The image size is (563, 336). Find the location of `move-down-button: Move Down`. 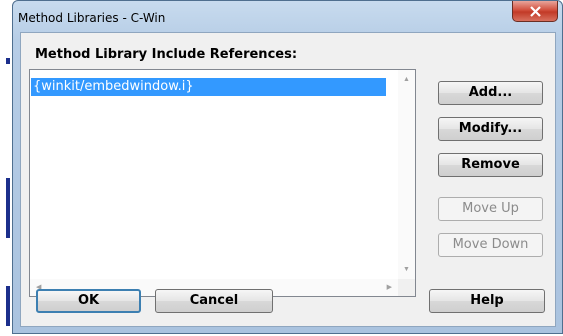

move-down-button: Move Down is located at coordinates (490, 245).